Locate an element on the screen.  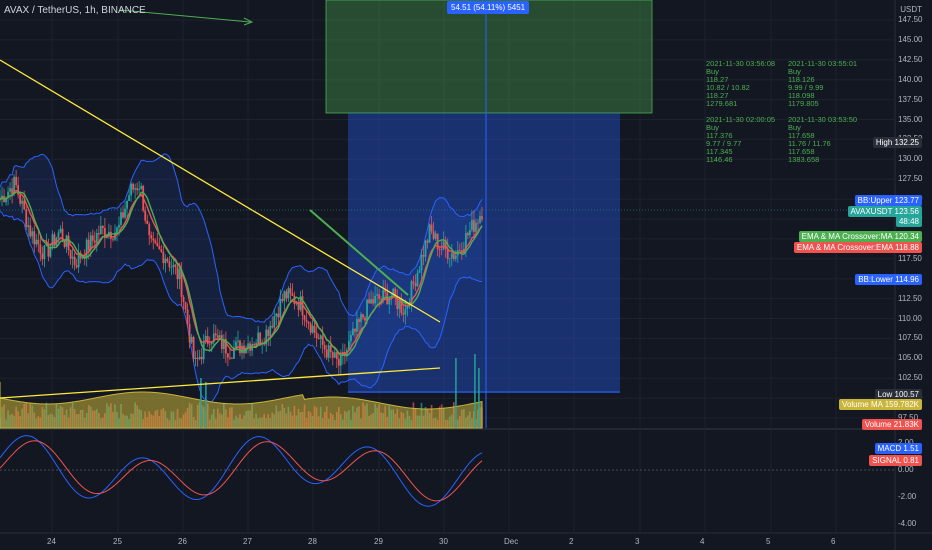
macd-tick-label: -4.00 is located at coordinates (907, 523).